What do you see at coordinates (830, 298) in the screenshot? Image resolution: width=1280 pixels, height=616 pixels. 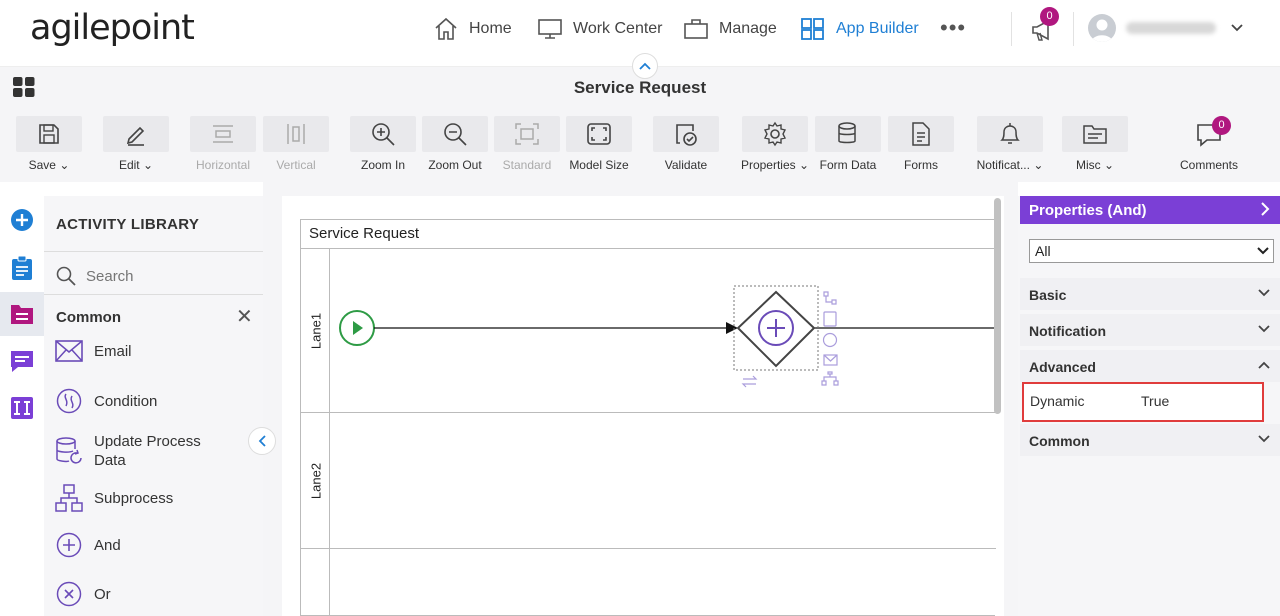 I see `connect-icon` at bounding box center [830, 298].